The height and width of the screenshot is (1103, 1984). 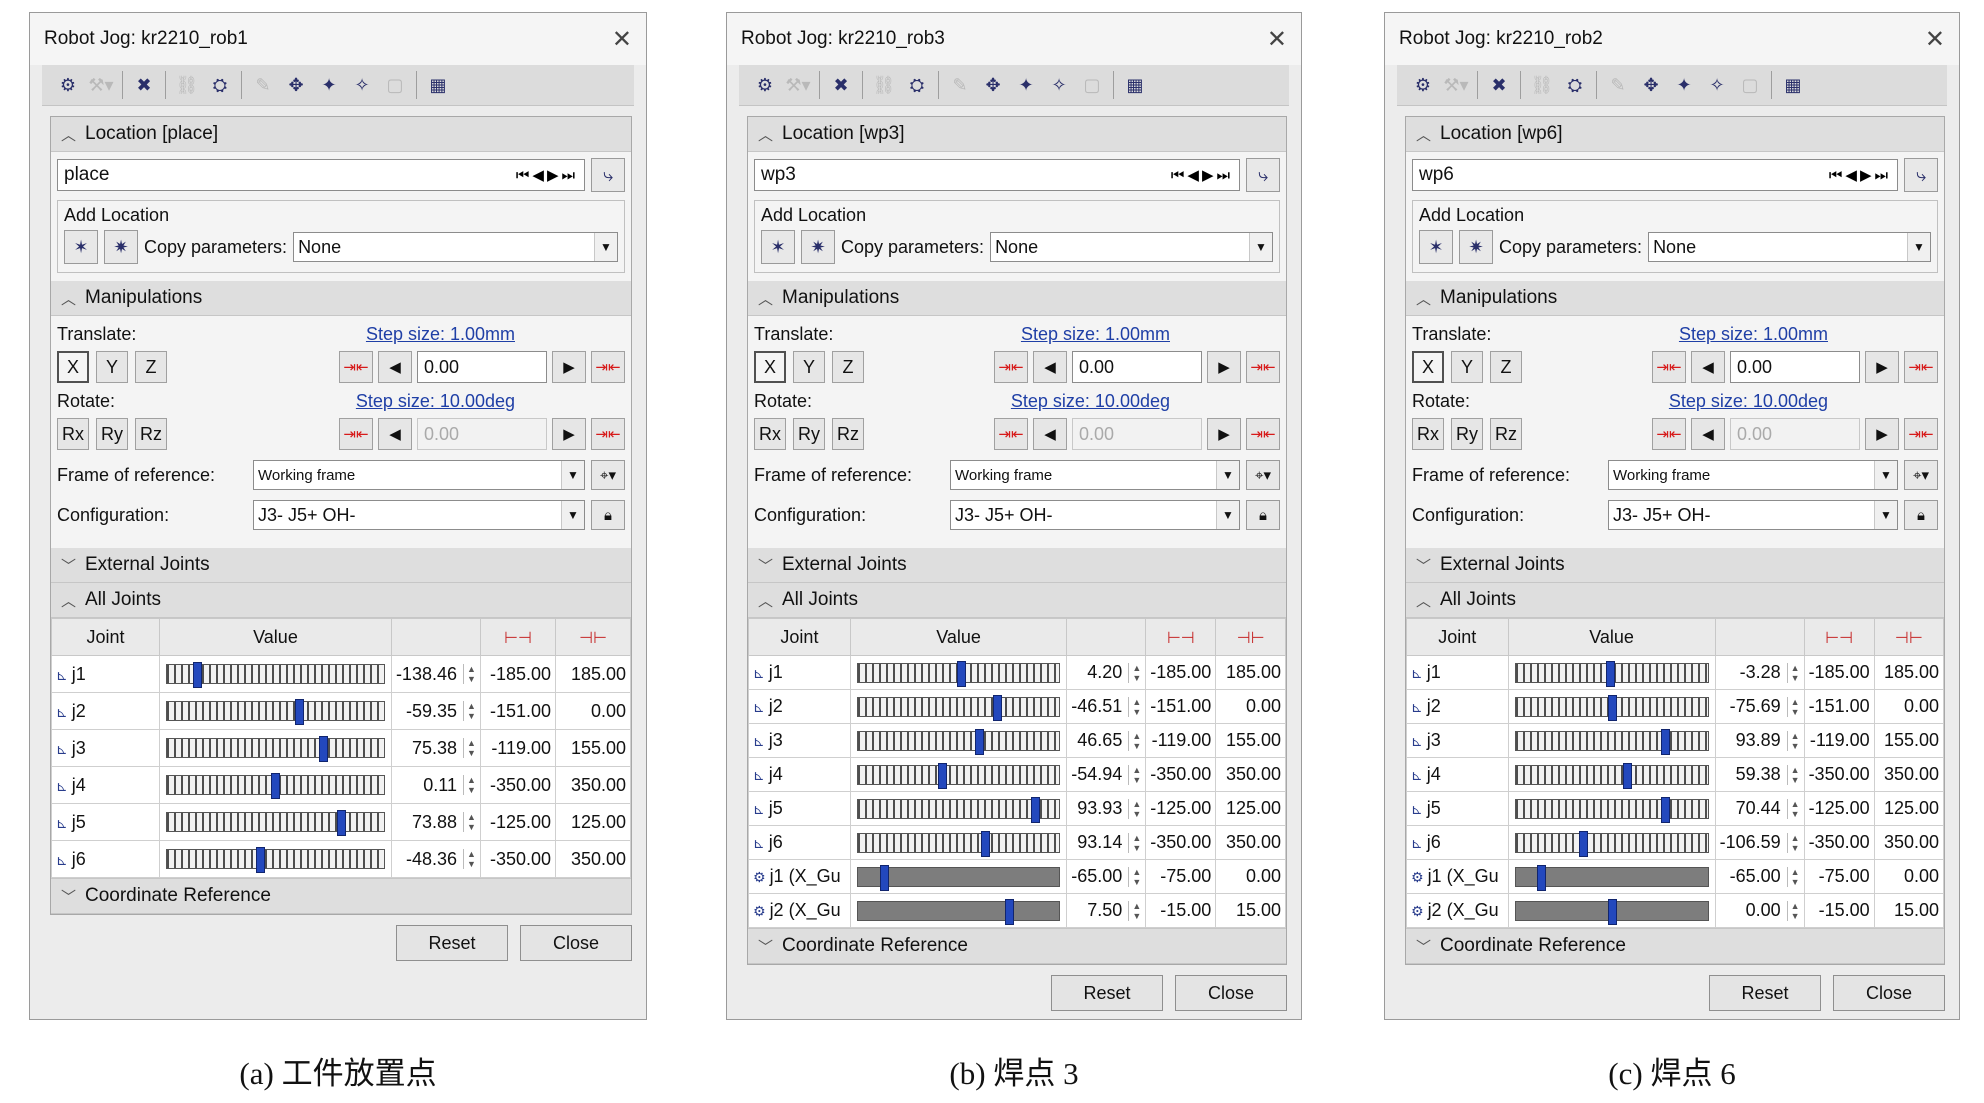 What do you see at coordinates (1506, 434) in the screenshot?
I see `rotate-rz-button: Rz` at bounding box center [1506, 434].